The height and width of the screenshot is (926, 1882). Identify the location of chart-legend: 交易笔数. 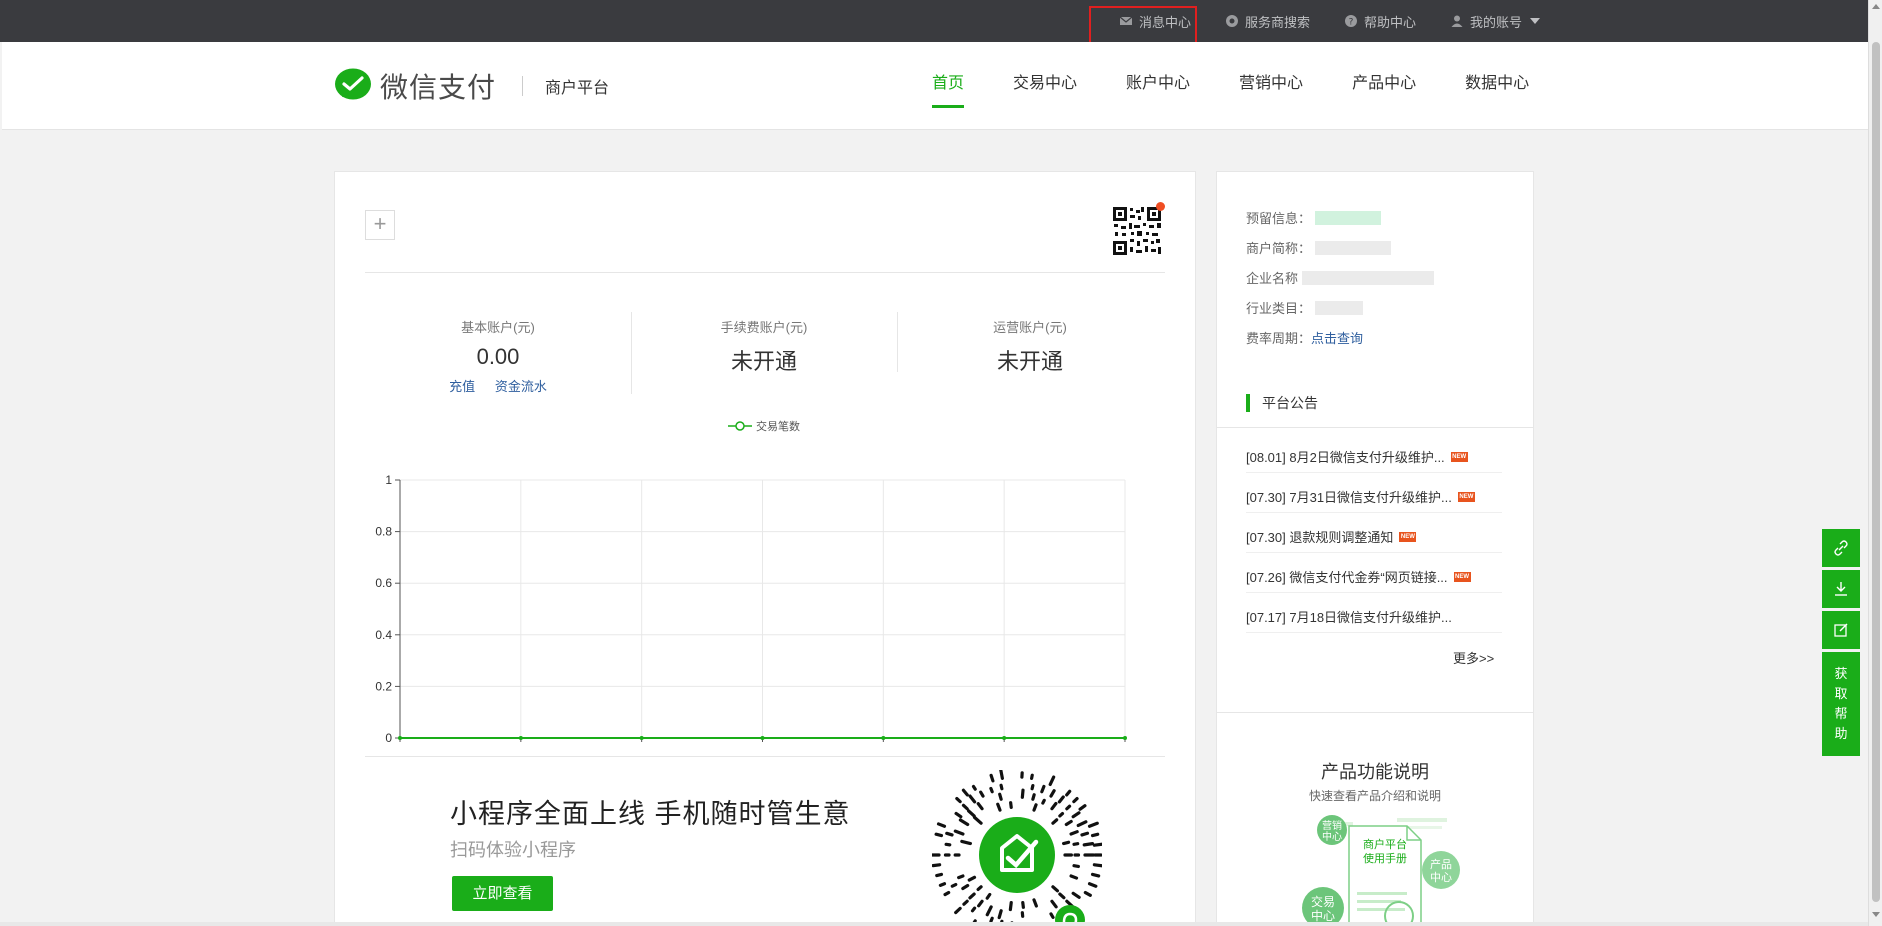
(764, 426).